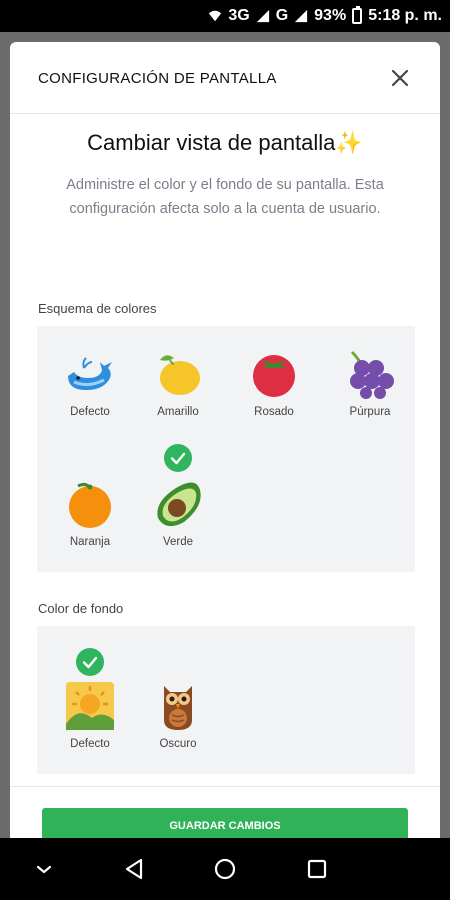 The width and height of the screenshot is (450, 900). Describe the element at coordinates (90, 706) in the screenshot. I see `sunrise-landscape-icon` at that location.